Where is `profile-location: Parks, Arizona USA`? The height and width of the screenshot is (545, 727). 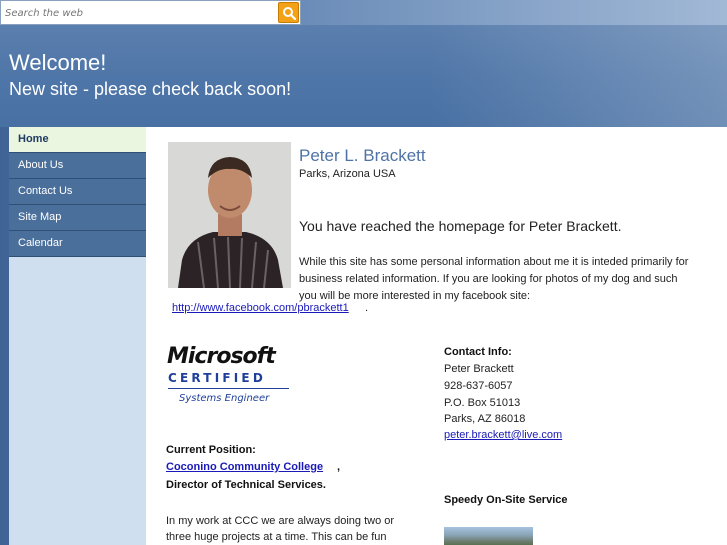 profile-location: Parks, Arizona USA is located at coordinates (347, 174).